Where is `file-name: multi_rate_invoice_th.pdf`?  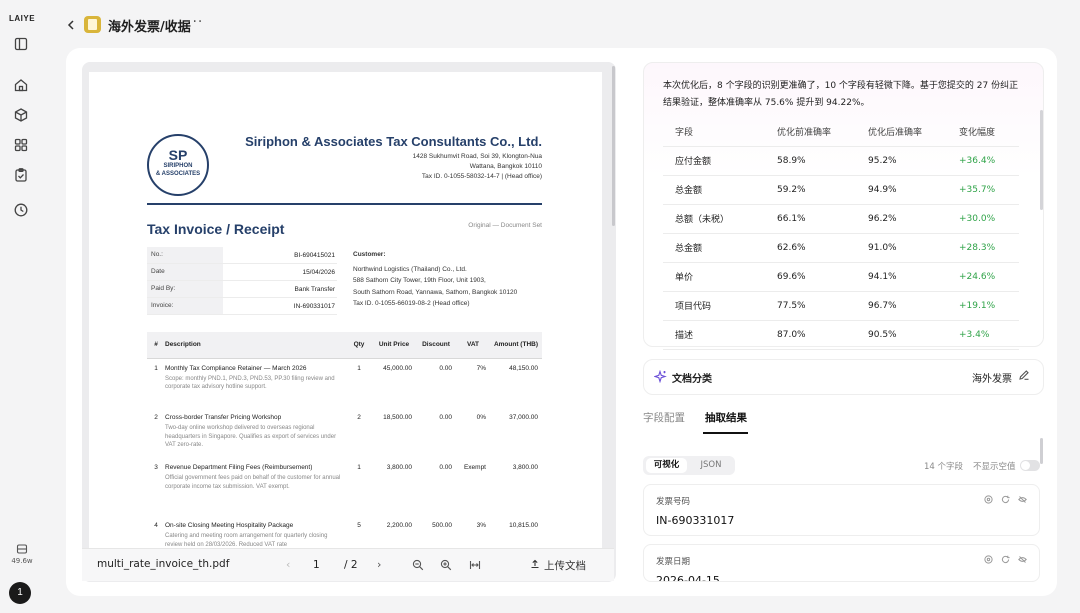 file-name: multi_rate_invoice_th.pdf is located at coordinates (163, 564).